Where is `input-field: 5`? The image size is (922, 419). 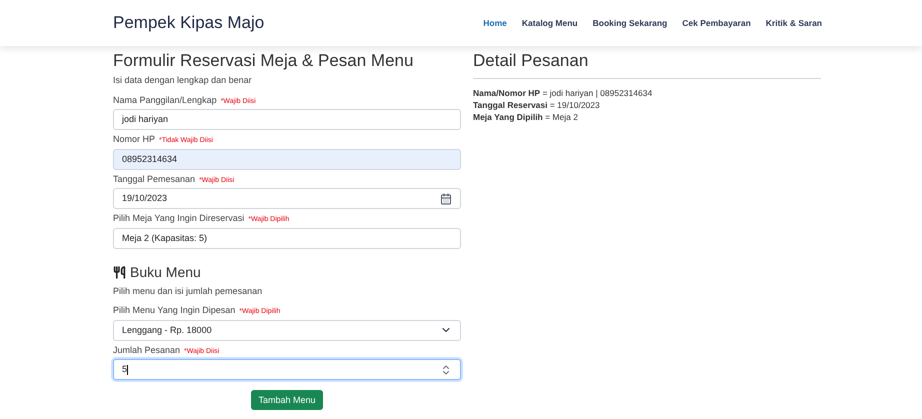 input-field: 5 is located at coordinates (287, 369).